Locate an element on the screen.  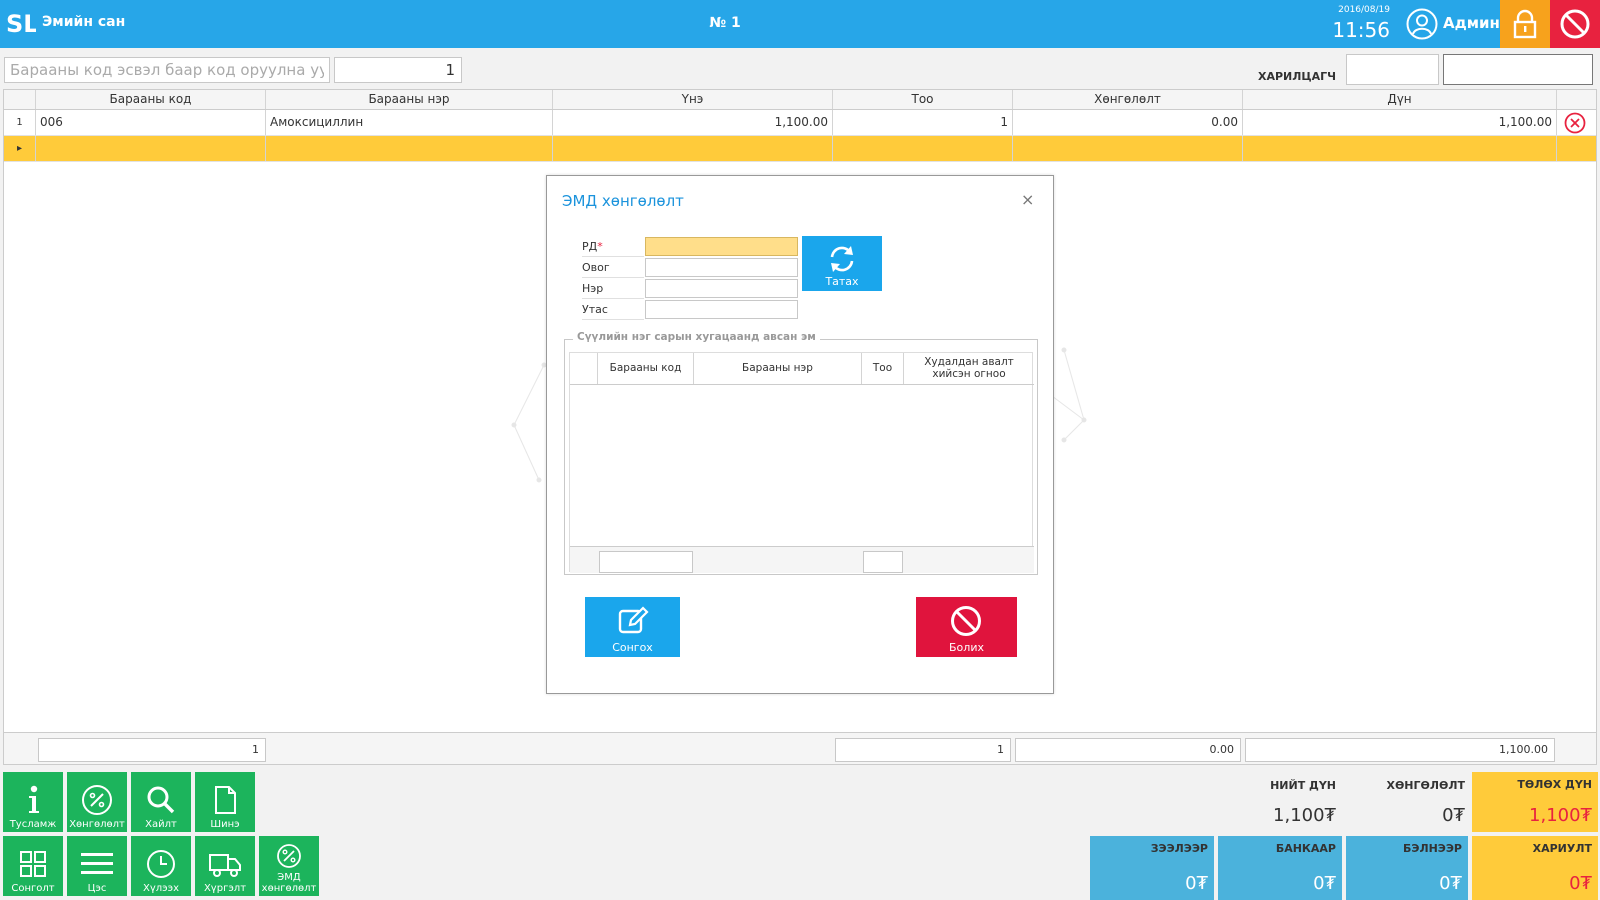
menu-icon is located at coordinates (97, 863).